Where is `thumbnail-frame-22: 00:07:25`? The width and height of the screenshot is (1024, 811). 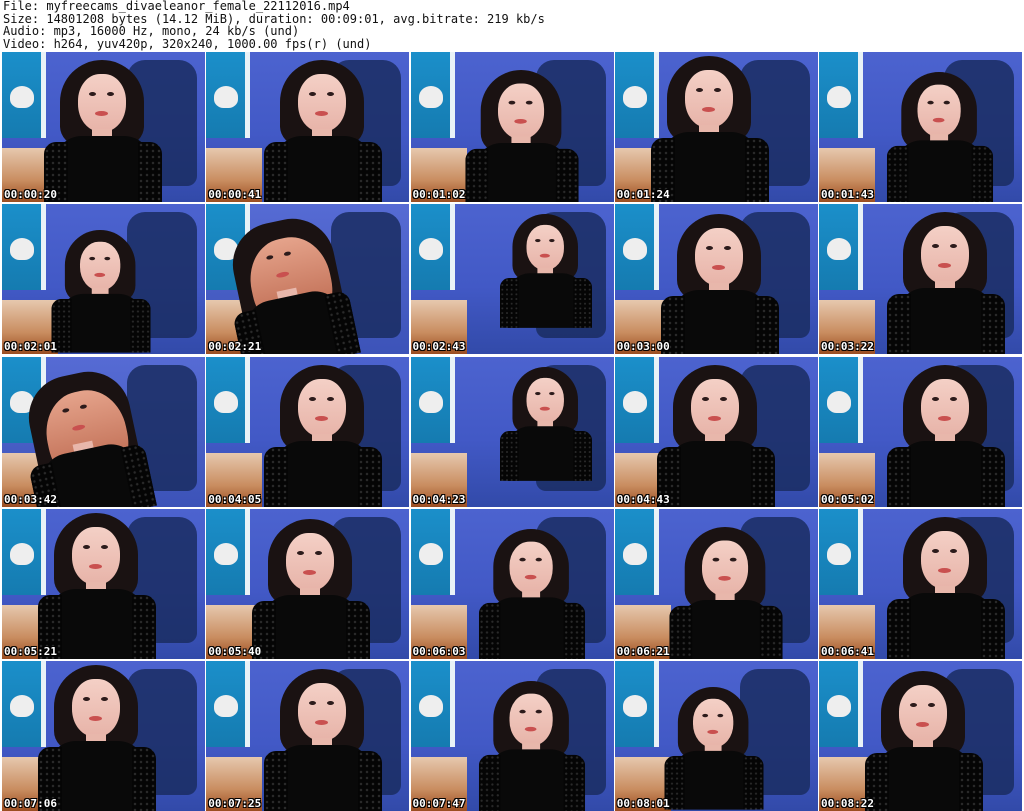
thumbnail-frame-22: 00:07:25 is located at coordinates (308, 736).